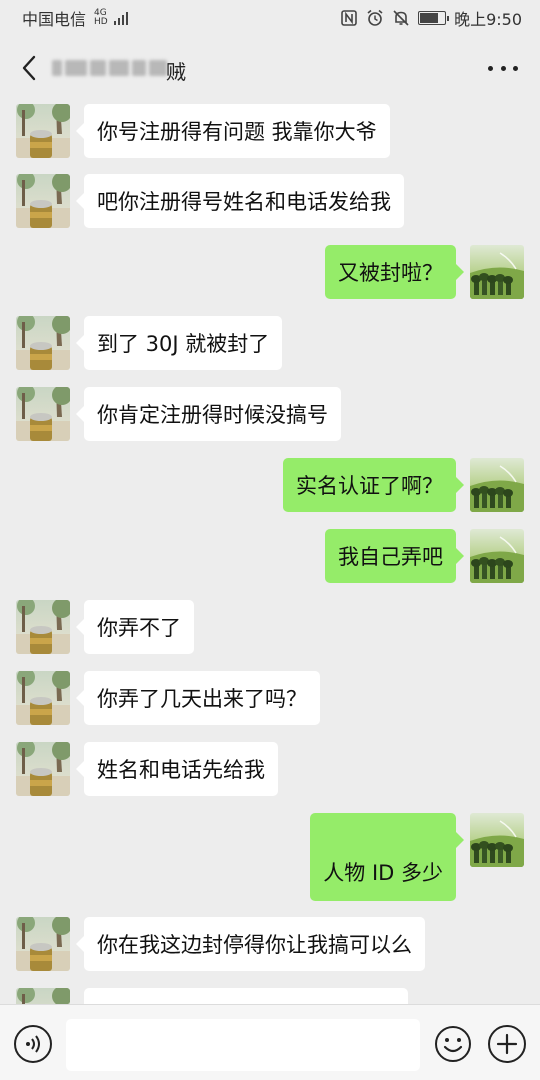 The width and height of the screenshot is (540, 1080). I want to click on back-button, so click(29, 68).